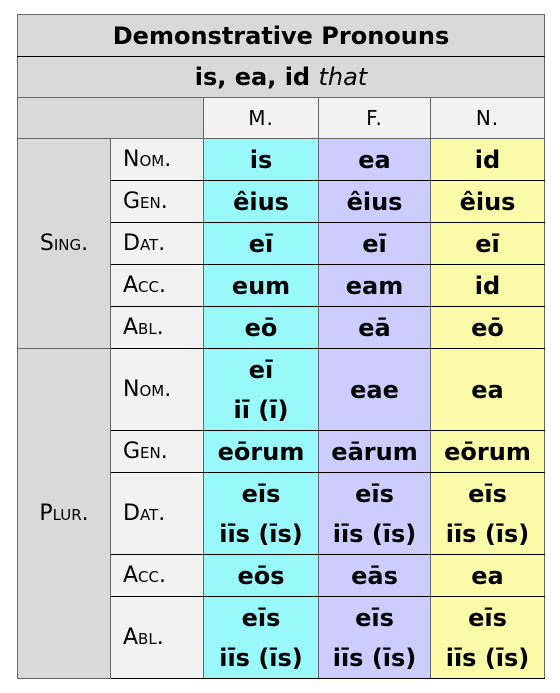 This screenshot has width=560, height=693. I want to click on pronoun-form: eōs, so click(261, 575).